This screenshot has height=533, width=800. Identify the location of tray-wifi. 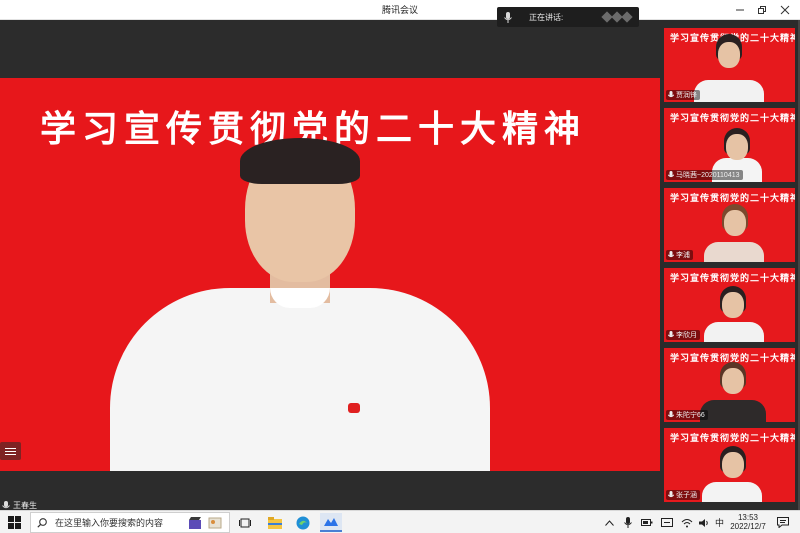
(687, 522).